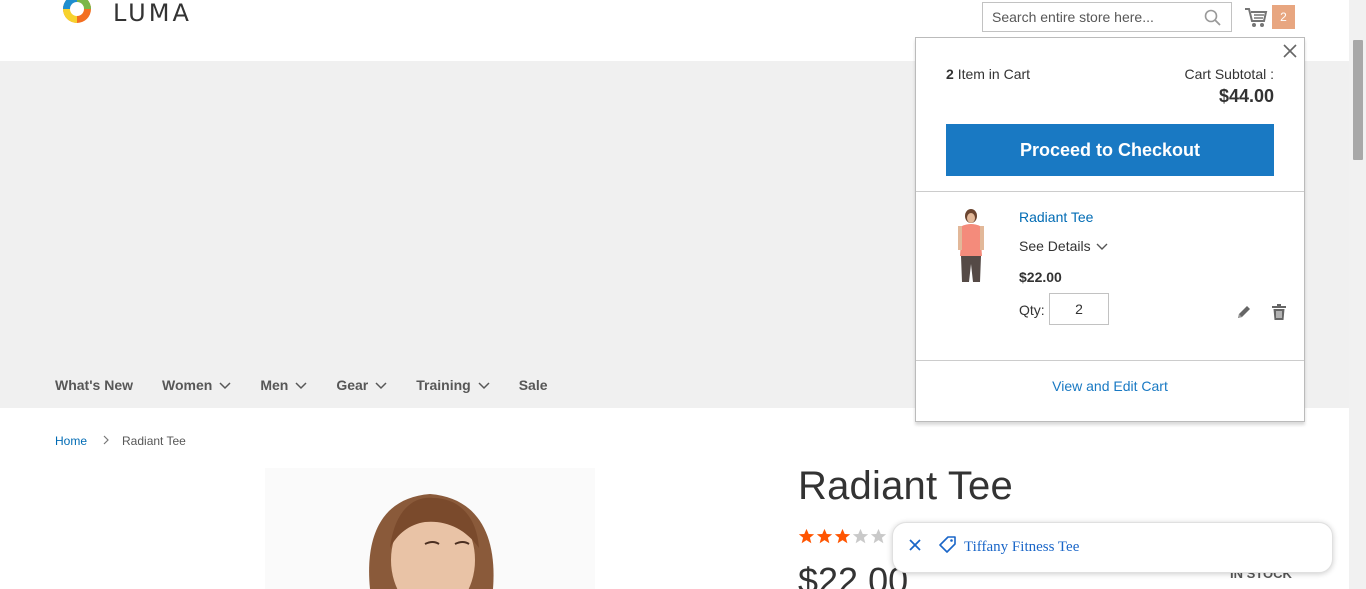 This screenshot has width=1366, height=589. Describe the element at coordinates (187, 385) in the screenshot. I see `nav-label: Women` at that location.